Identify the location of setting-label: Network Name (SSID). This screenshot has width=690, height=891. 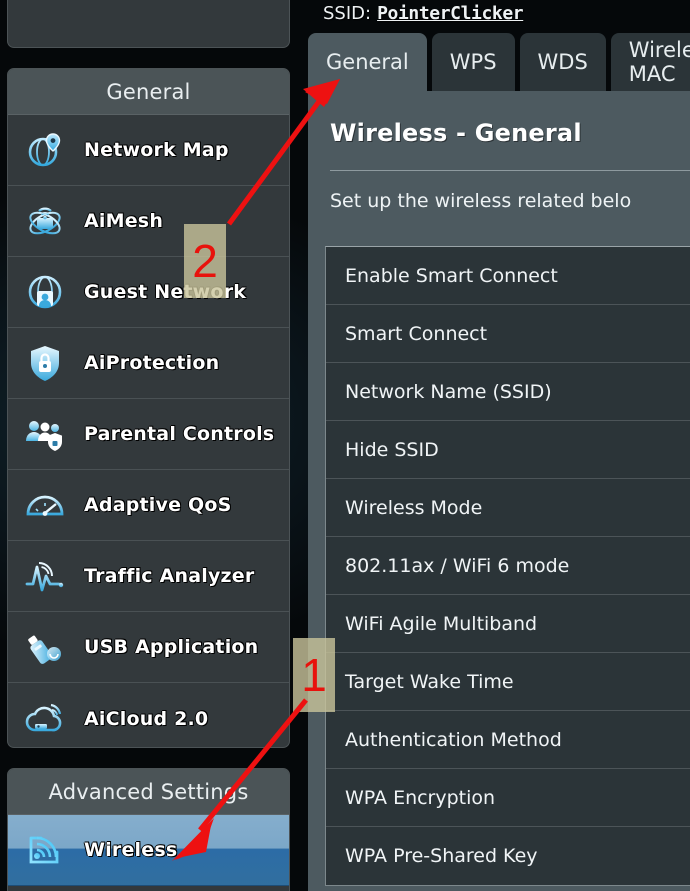
(448, 391).